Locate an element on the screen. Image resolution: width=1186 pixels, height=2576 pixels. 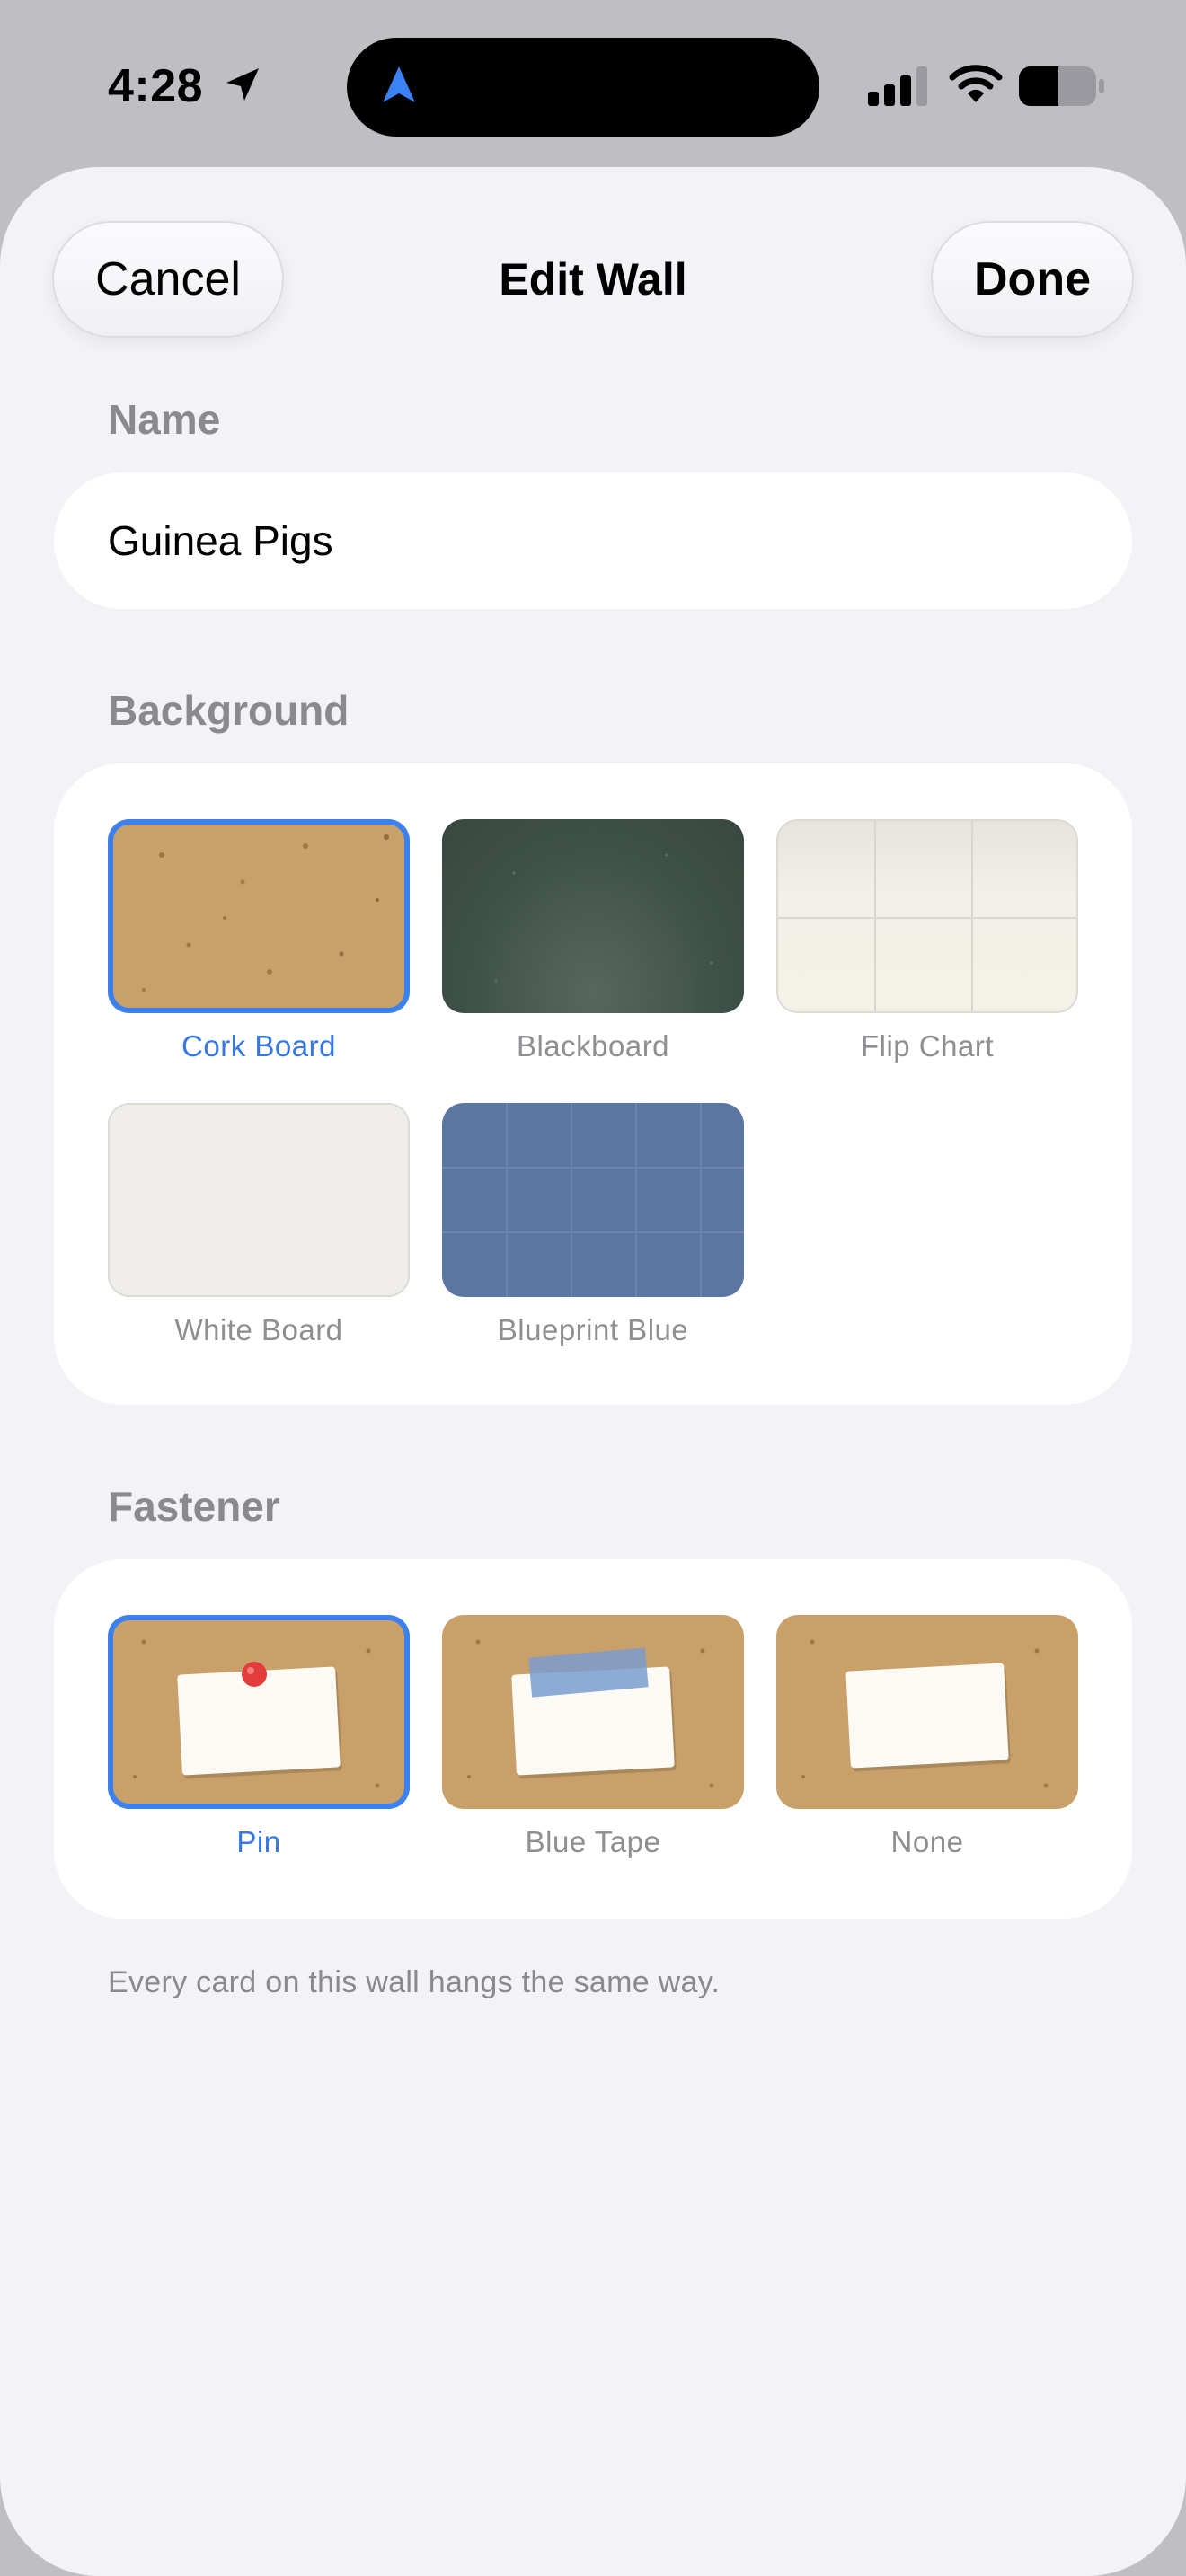
option-label: White Board is located at coordinates (258, 1329).